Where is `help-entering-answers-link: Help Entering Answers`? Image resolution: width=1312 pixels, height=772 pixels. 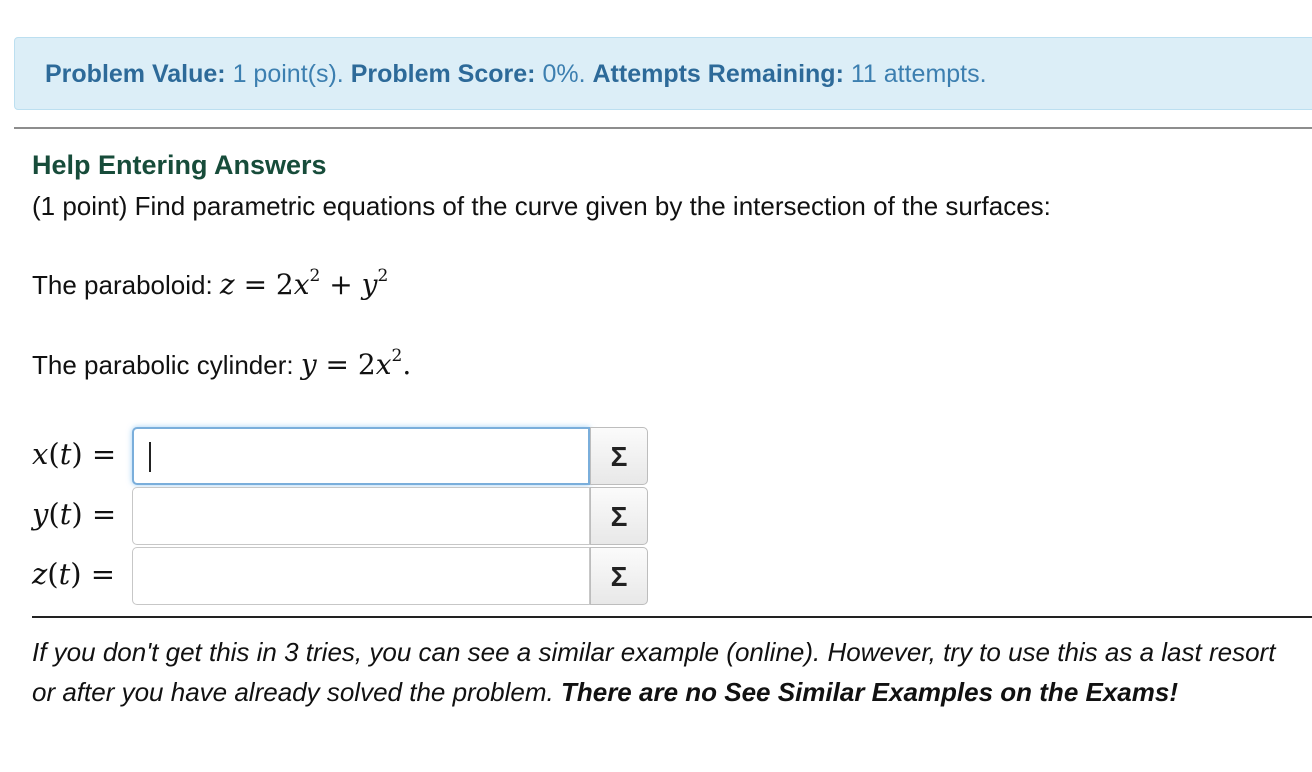 help-entering-answers-link: Help Entering Answers is located at coordinates (179, 165).